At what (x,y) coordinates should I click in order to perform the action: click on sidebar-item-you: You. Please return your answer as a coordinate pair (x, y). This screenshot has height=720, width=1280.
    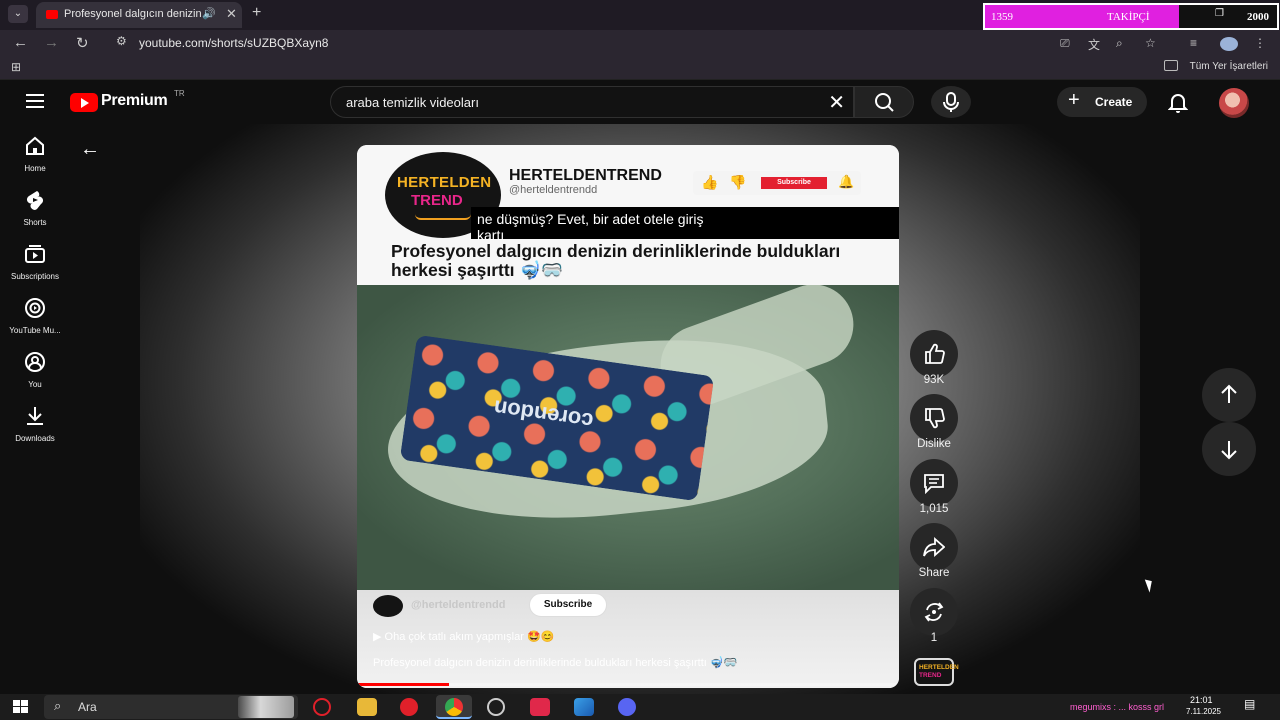
    Looking at the image, I should click on (35, 370).